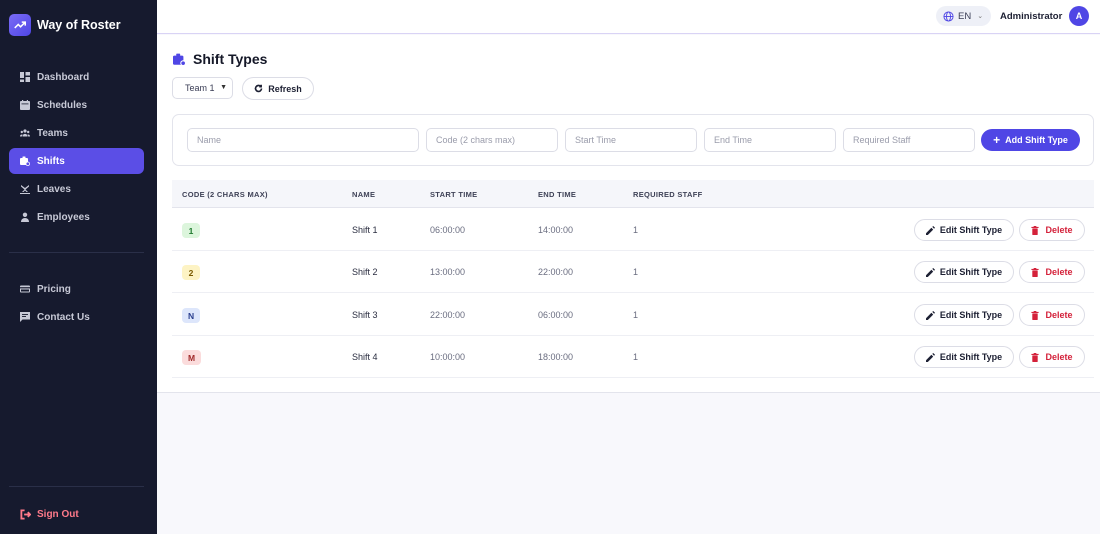 This screenshot has height=534, width=1100. I want to click on sidebar-item-shifts: Shifts, so click(76, 161).